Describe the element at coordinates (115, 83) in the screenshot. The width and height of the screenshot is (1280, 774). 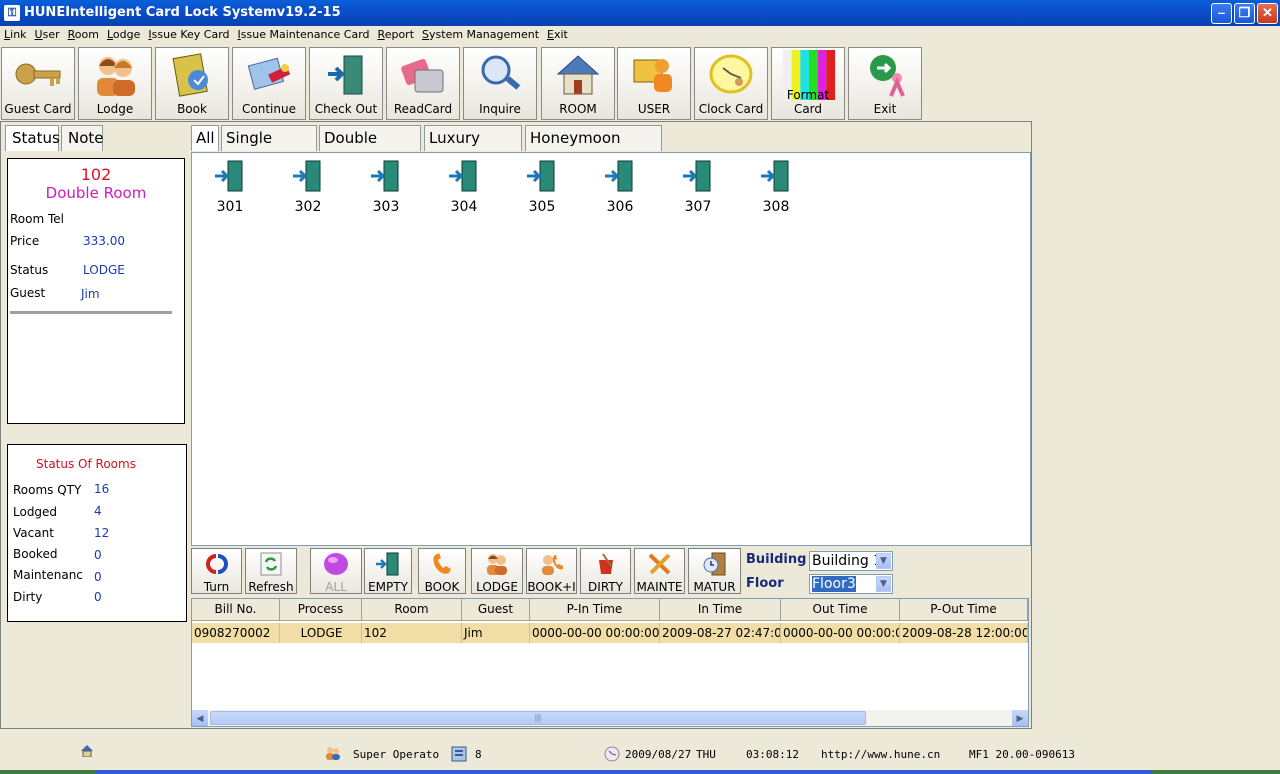
I see `lodge-button: Lodge` at that location.